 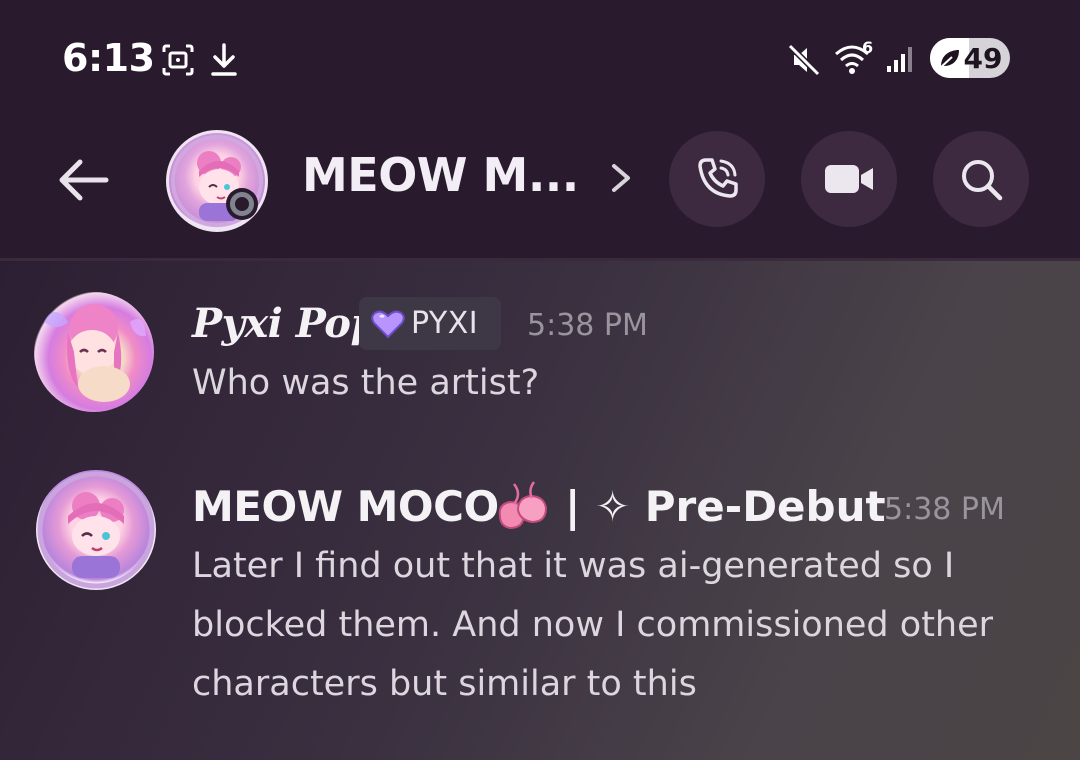 I want to click on battery-saver-icon, so click(x=948, y=59).